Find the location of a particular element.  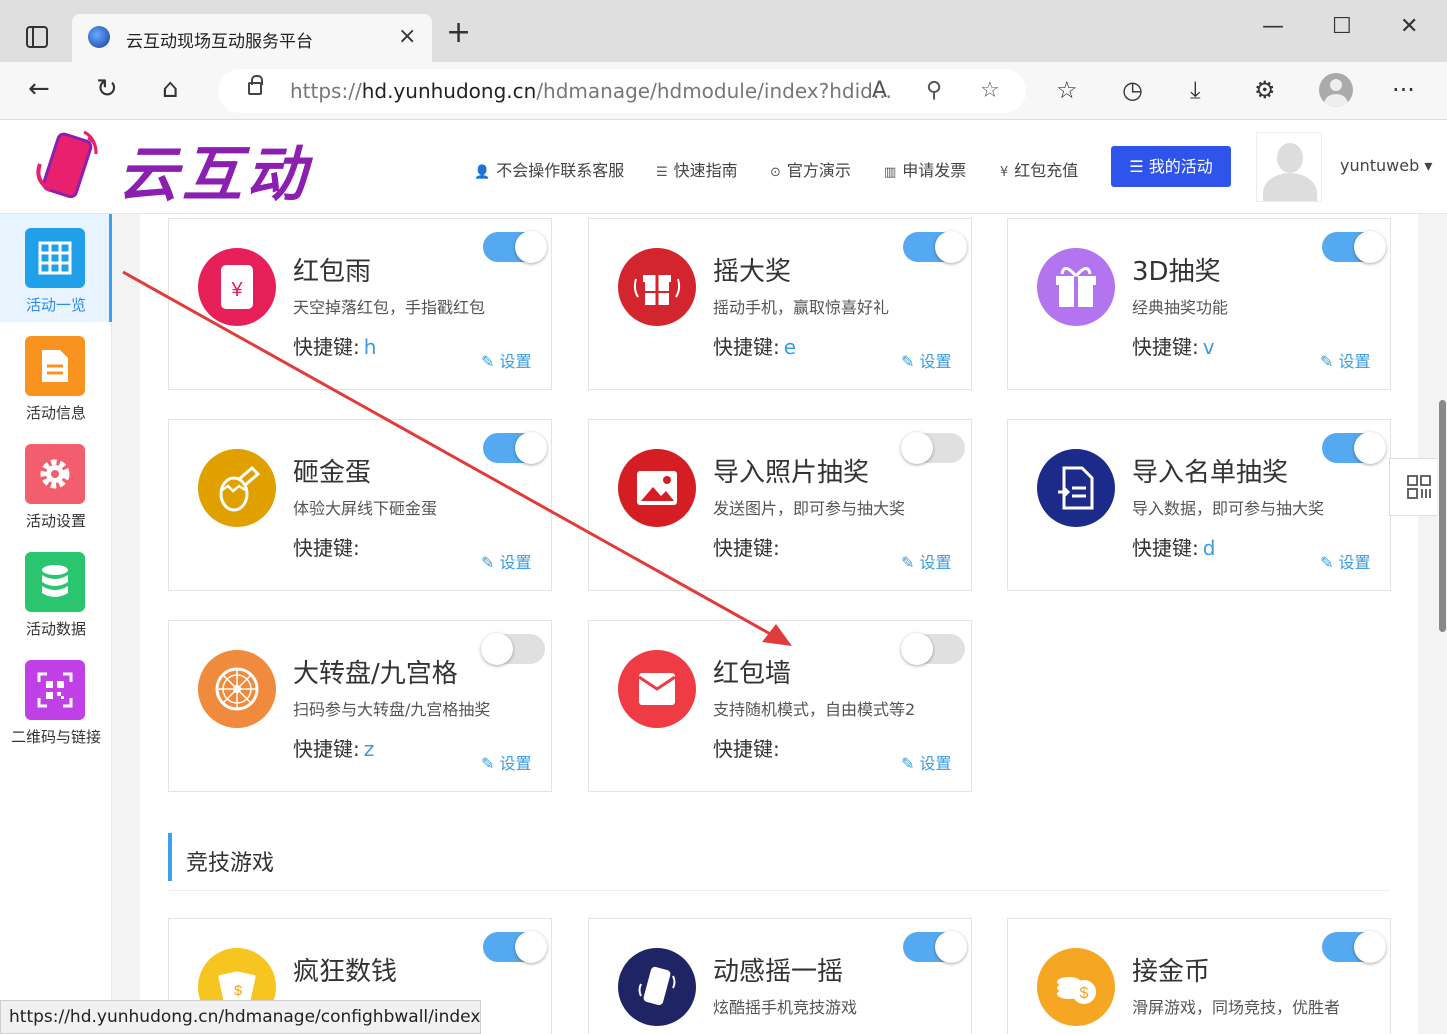

my-activity-button: ☰ 我的活动 is located at coordinates (1171, 166).